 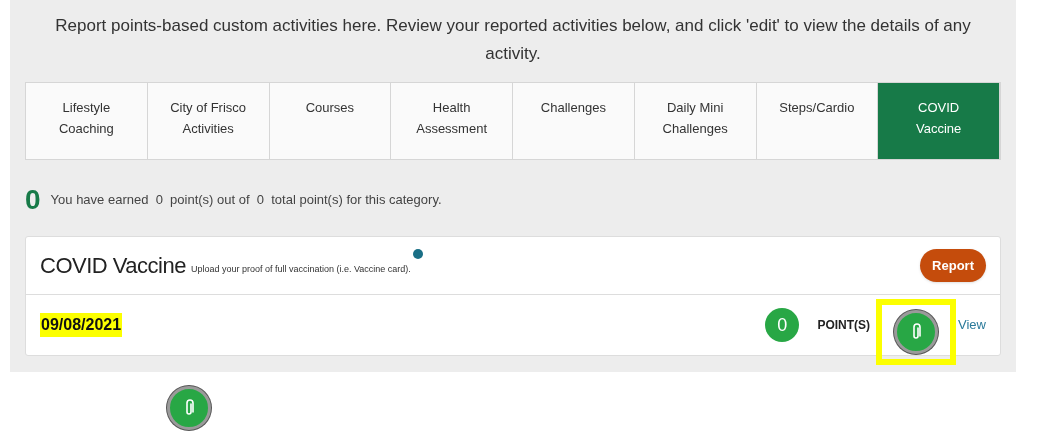 What do you see at coordinates (939, 121) in the screenshot?
I see `category-tab: COVID Vaccine` at bounding box center [939, 121].